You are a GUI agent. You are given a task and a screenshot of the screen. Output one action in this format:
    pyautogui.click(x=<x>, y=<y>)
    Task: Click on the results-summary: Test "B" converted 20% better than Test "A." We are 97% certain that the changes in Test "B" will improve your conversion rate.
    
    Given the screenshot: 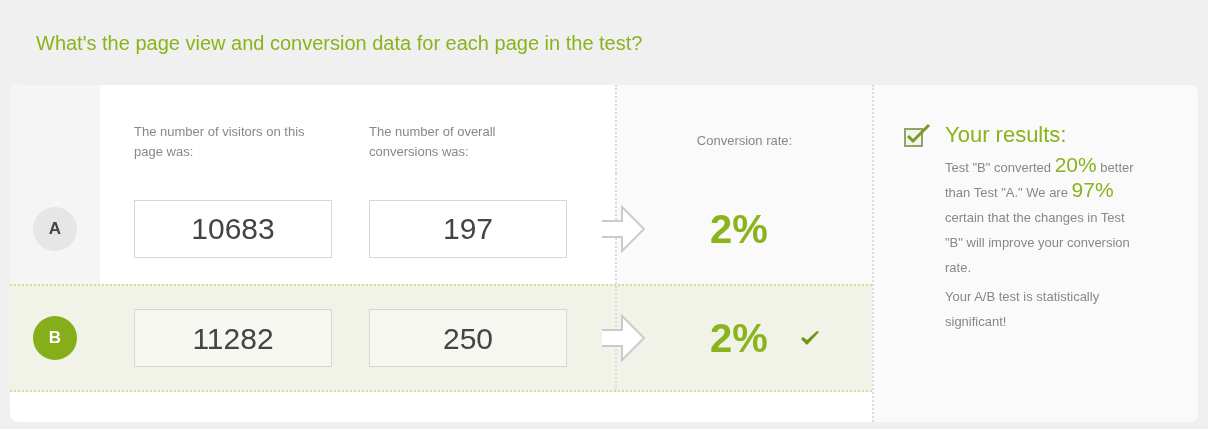 What is the action you would take?
    pyautogui.click(x=1040, y=216)
    